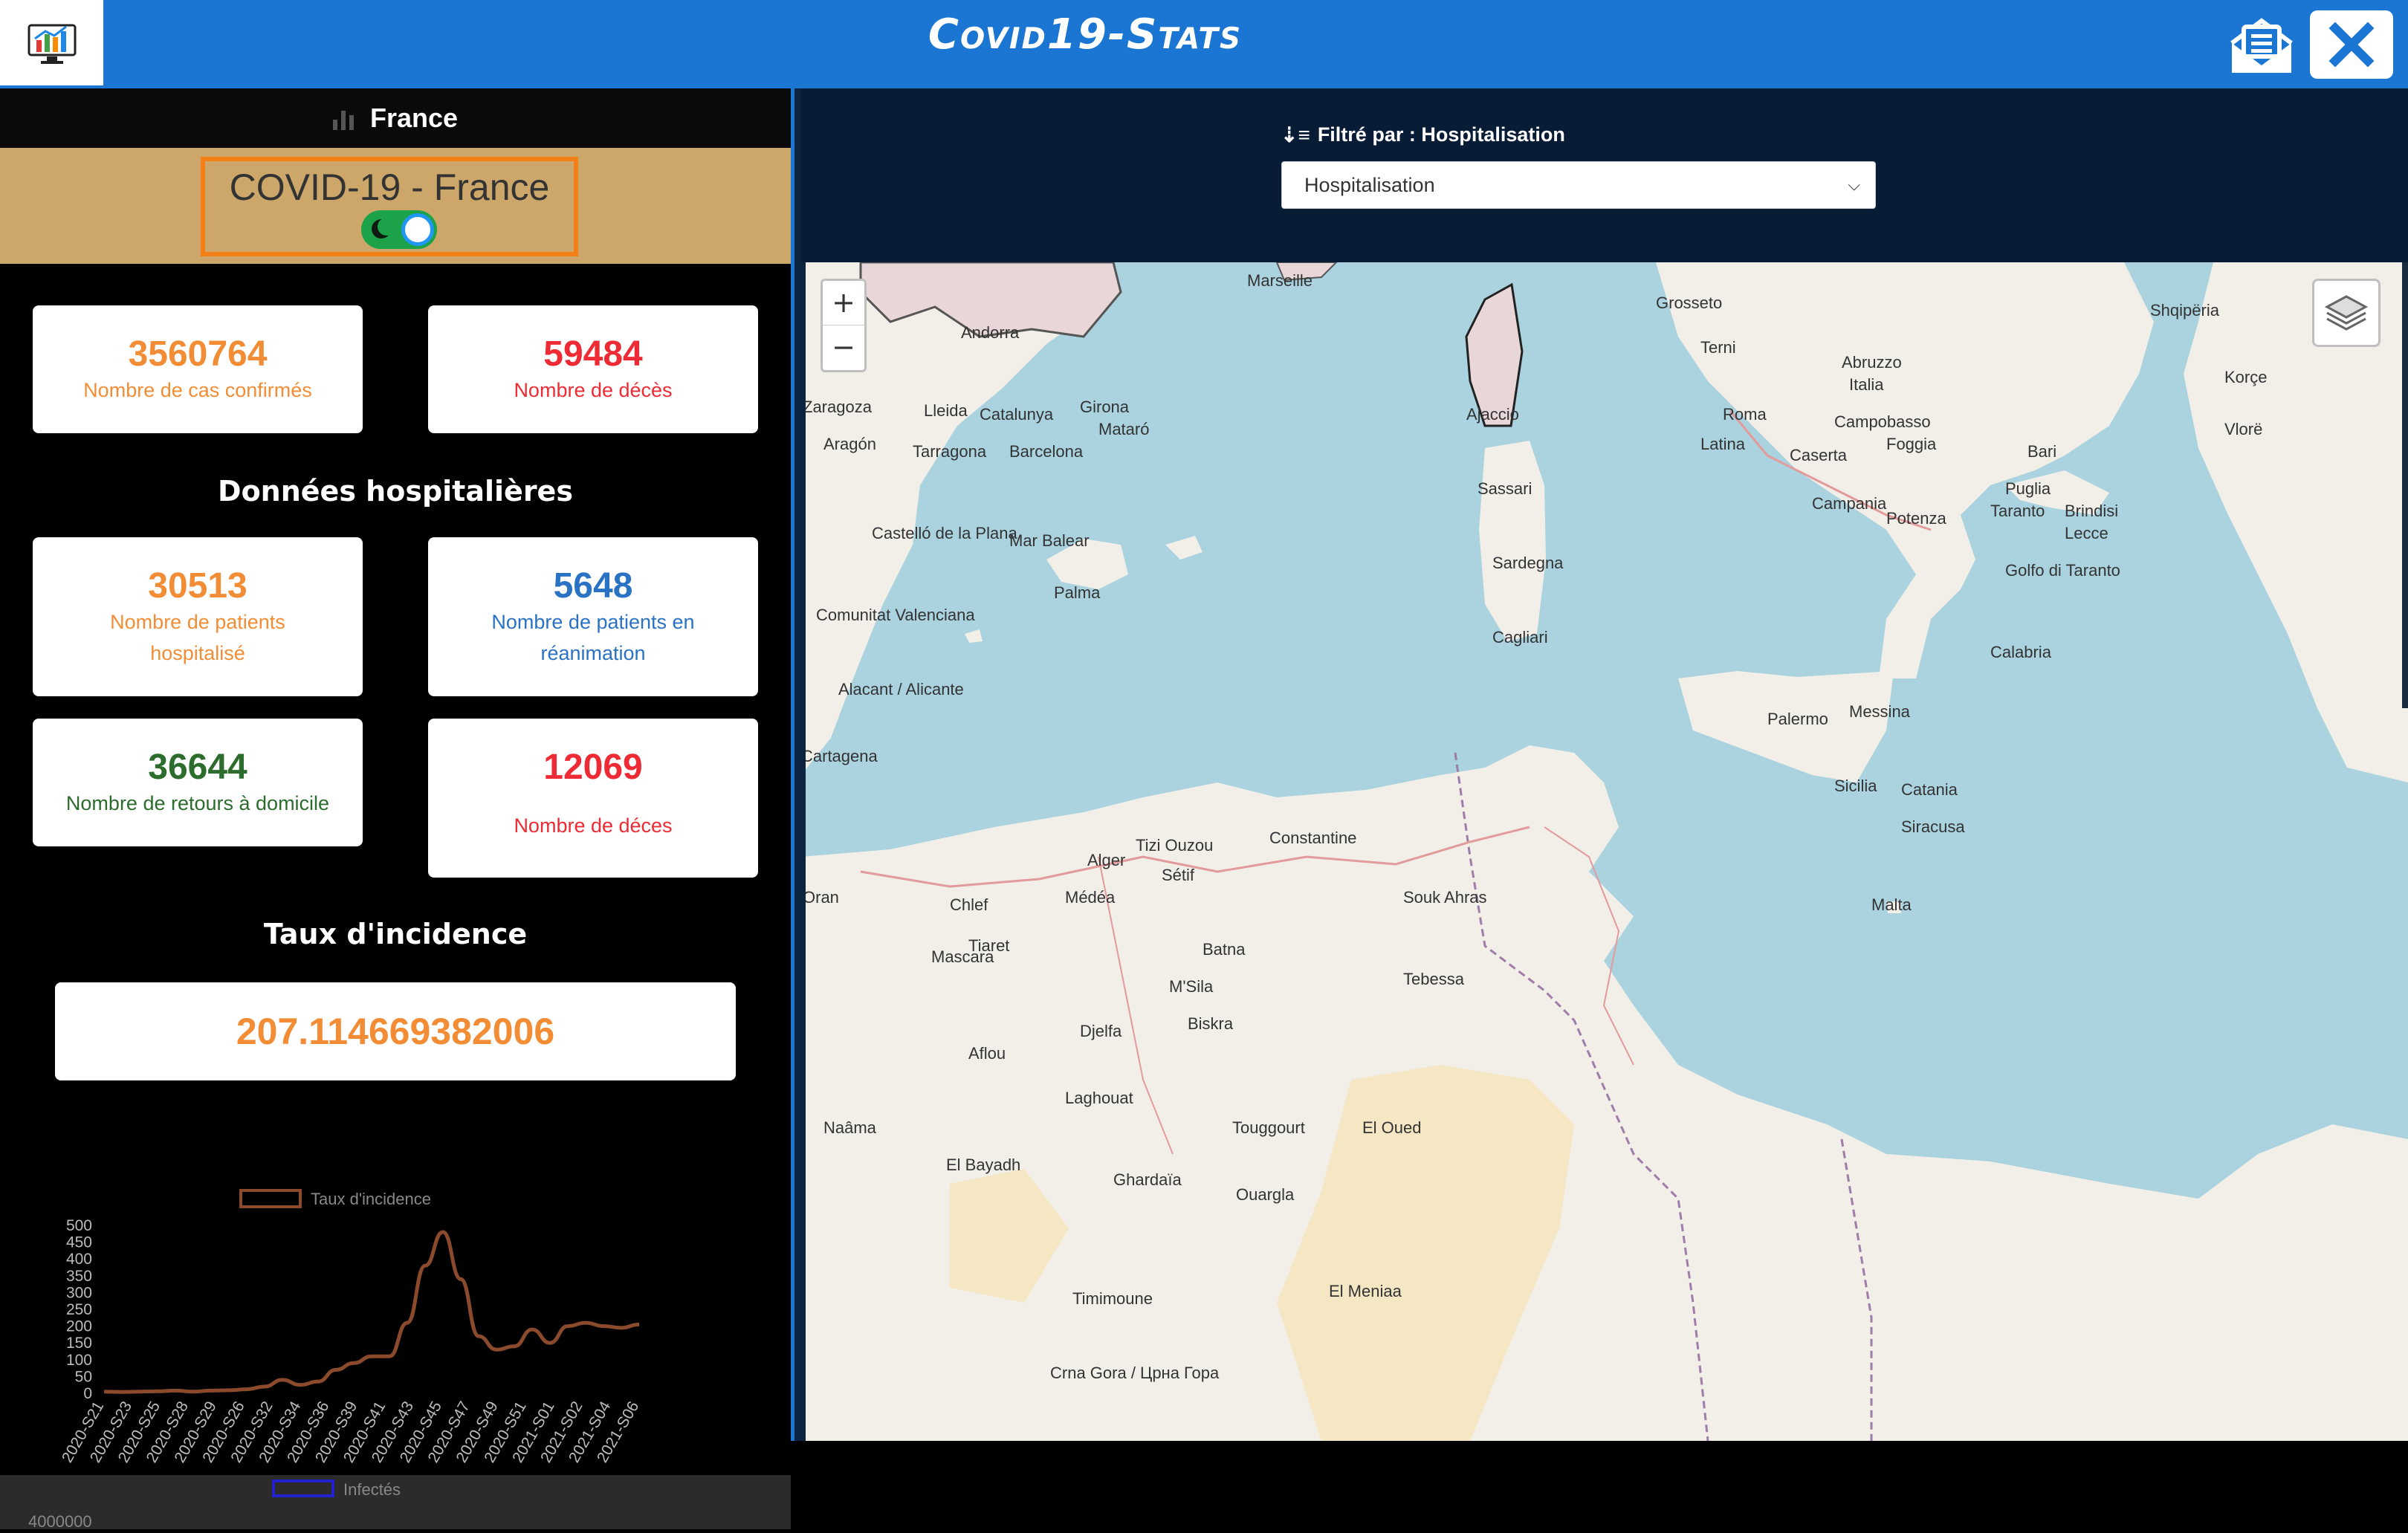 The image size is (2408, 1533). Describe the element at coordinates (983, 1165) in the screenshot. I see `map-place-label: El Bayadh` at that location.